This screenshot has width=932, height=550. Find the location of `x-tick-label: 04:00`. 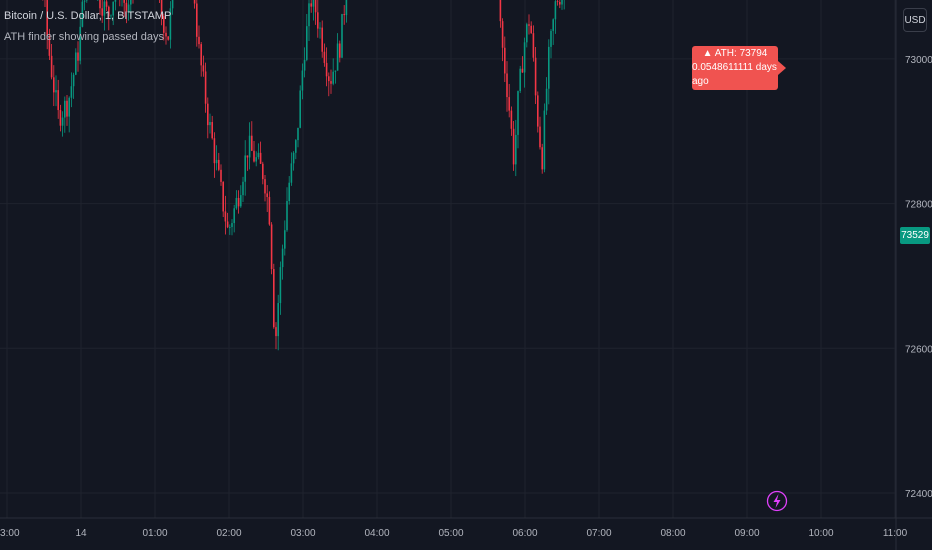

x-tick-label: 04:00 is located at coordinates (376, 533).